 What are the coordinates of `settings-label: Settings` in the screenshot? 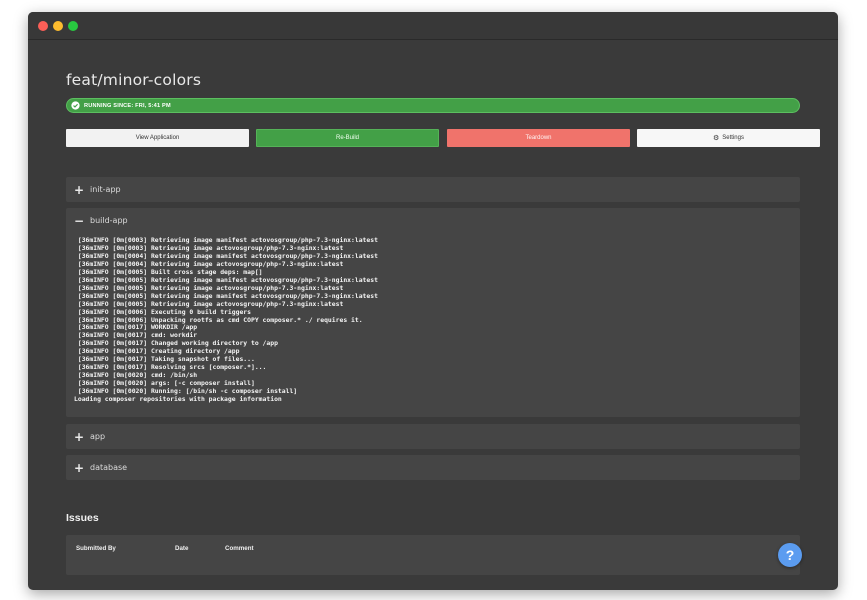 It's located at (733, 138).